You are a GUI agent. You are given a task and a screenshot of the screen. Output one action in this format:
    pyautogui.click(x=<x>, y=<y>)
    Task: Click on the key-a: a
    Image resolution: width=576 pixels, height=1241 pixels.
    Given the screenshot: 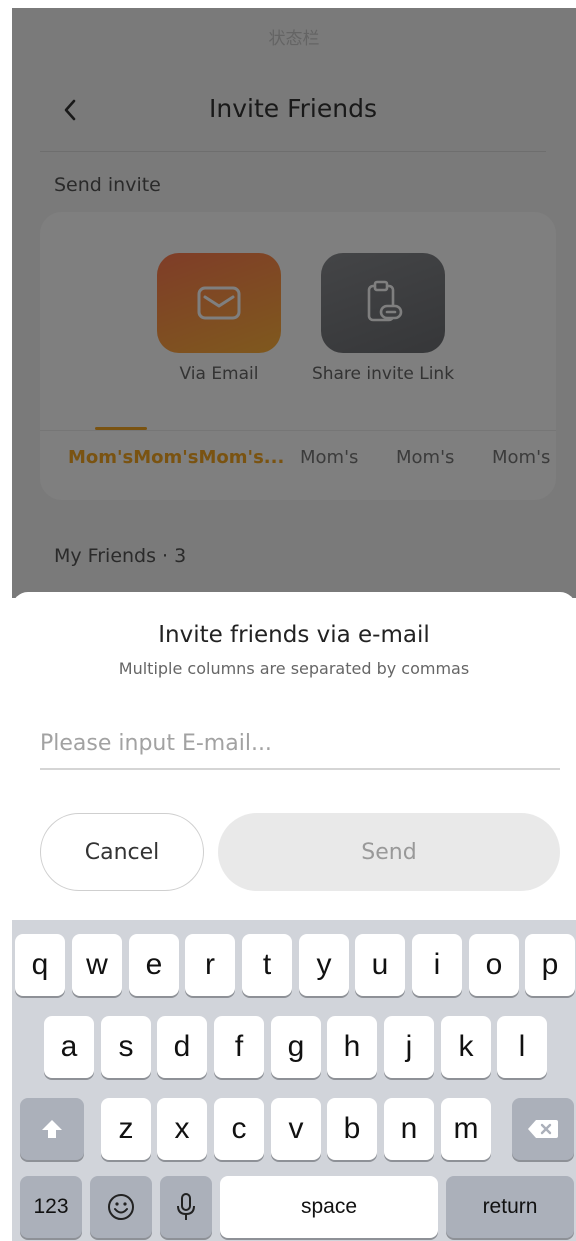 What is the action you would take?
    pyautogui.click(x=69, y=1047)
    